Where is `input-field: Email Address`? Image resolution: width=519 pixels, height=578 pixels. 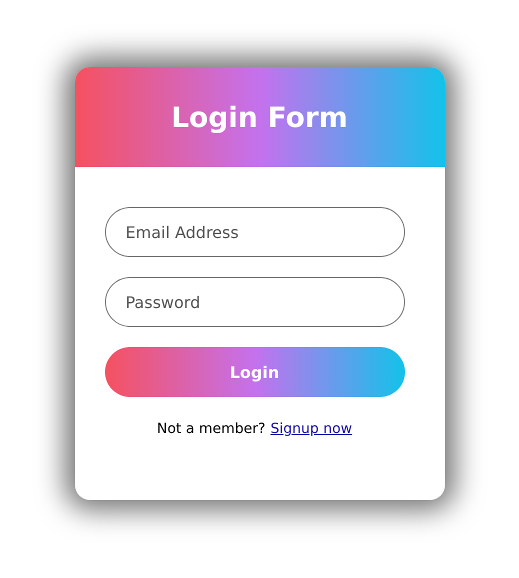
input-field: Email Address is located at coordinates (254, 232).